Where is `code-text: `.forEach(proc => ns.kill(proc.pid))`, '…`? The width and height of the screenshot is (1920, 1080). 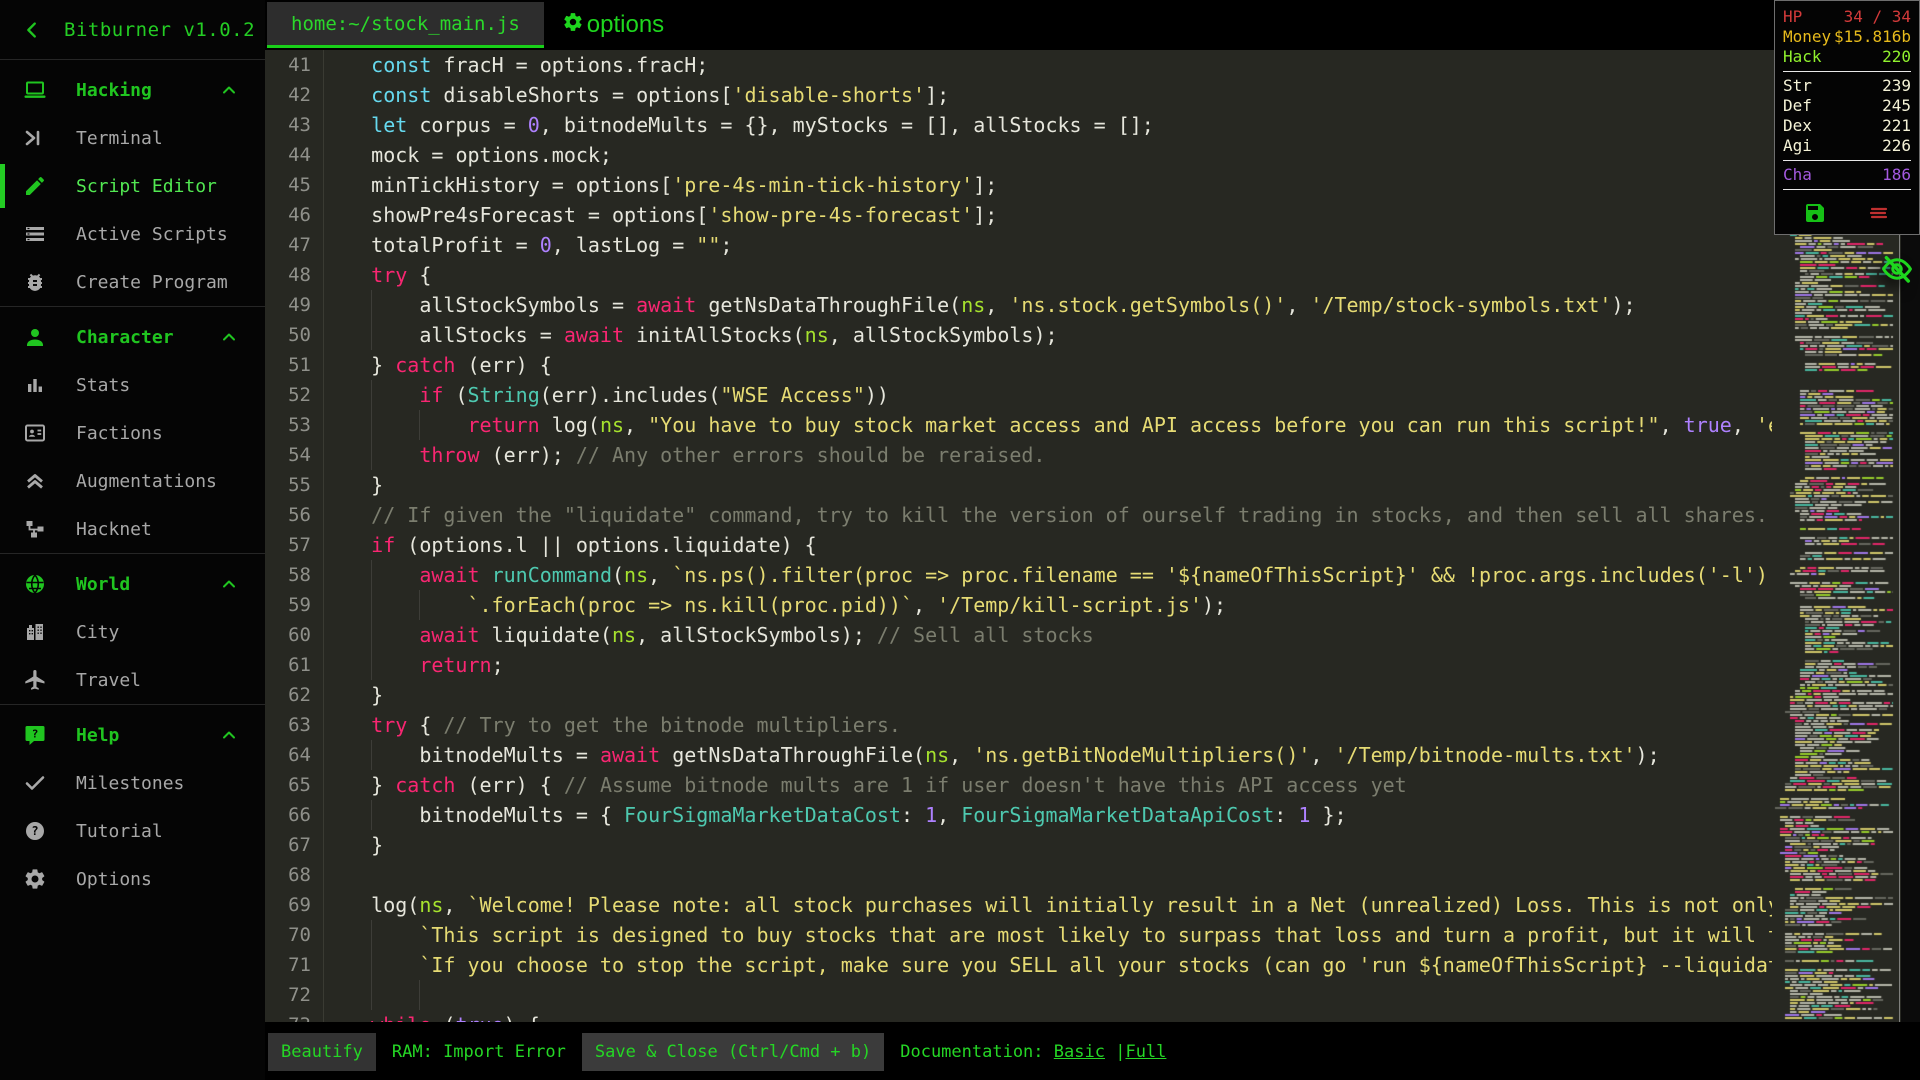
code-text: `.forEach(proc => ns.kill(proc.pid))`, '… is located at coordinates (847, 605).